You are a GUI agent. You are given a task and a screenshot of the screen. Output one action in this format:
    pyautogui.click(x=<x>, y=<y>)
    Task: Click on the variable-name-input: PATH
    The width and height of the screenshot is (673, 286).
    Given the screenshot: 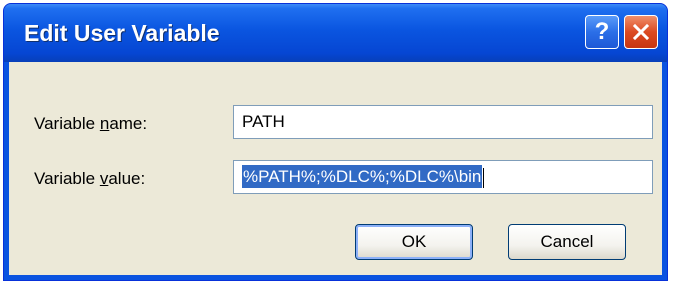 What is the action you would take?
    pyautogui.click(x=443, y=122)
    